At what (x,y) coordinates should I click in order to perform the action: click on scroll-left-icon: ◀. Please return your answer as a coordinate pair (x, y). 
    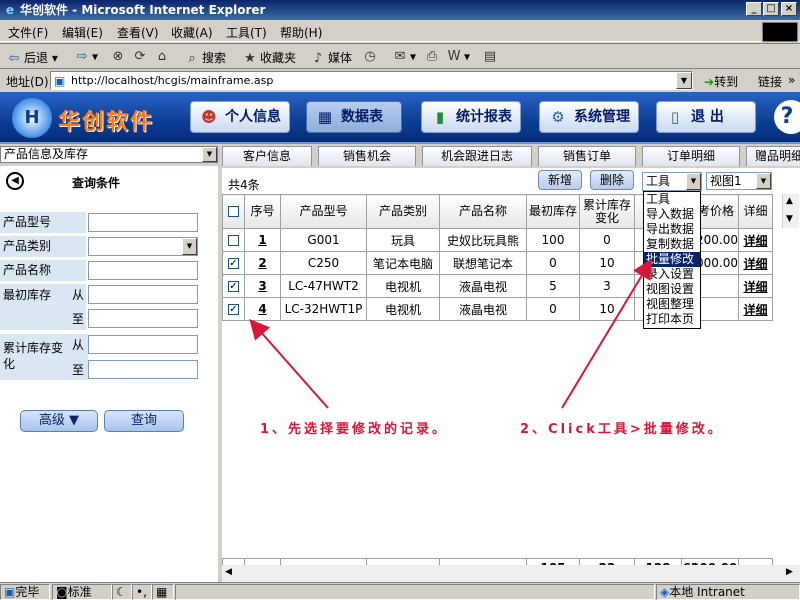
    Looking at the image, I should click on (228, 572).